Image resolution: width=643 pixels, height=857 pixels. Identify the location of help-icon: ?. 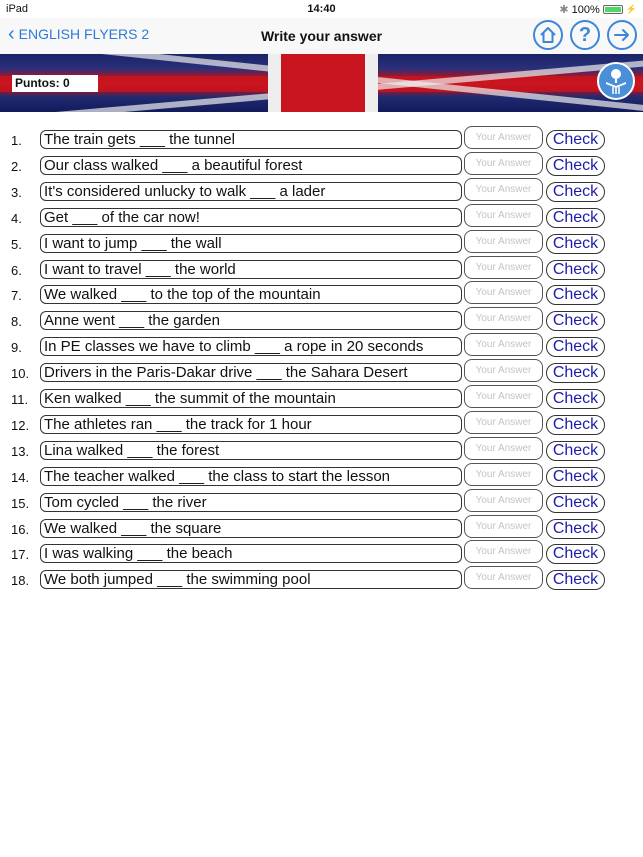
(585, 34).